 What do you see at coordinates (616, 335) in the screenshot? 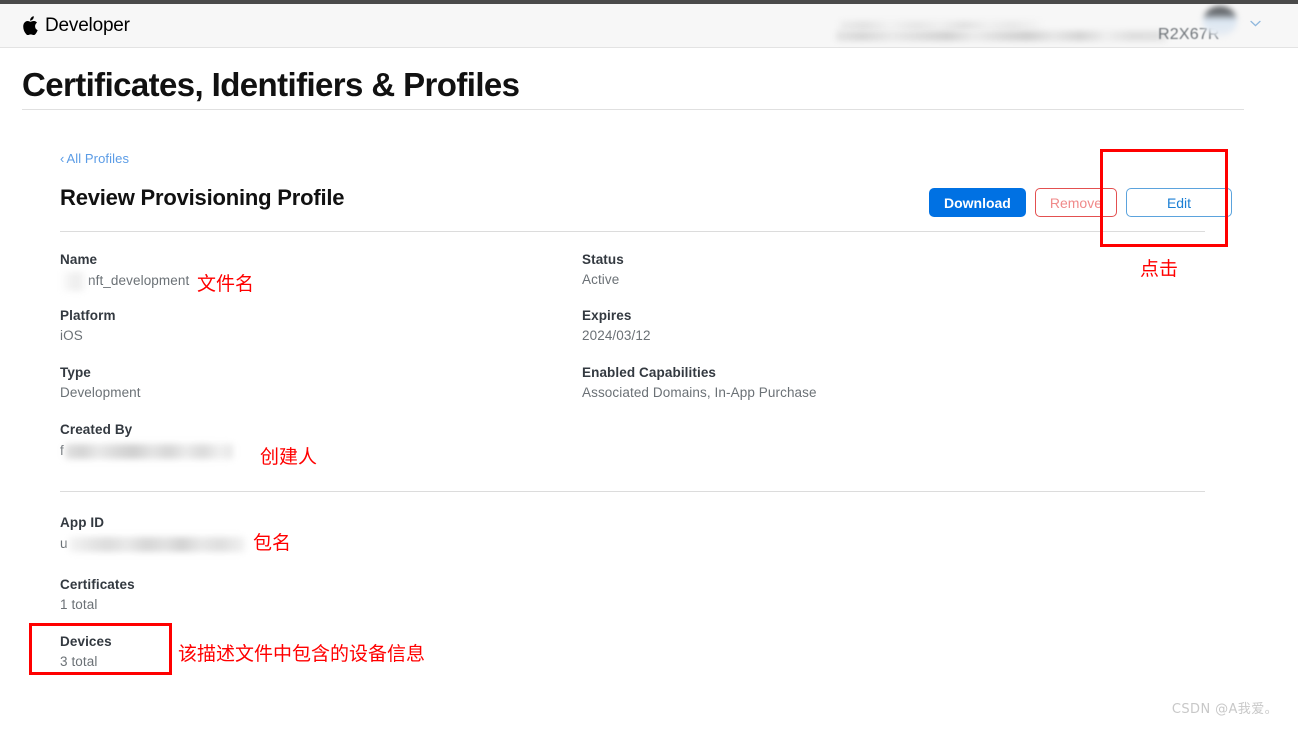
I see `field-expires-value: 2024/03/12` at bounding box center [616, 335].